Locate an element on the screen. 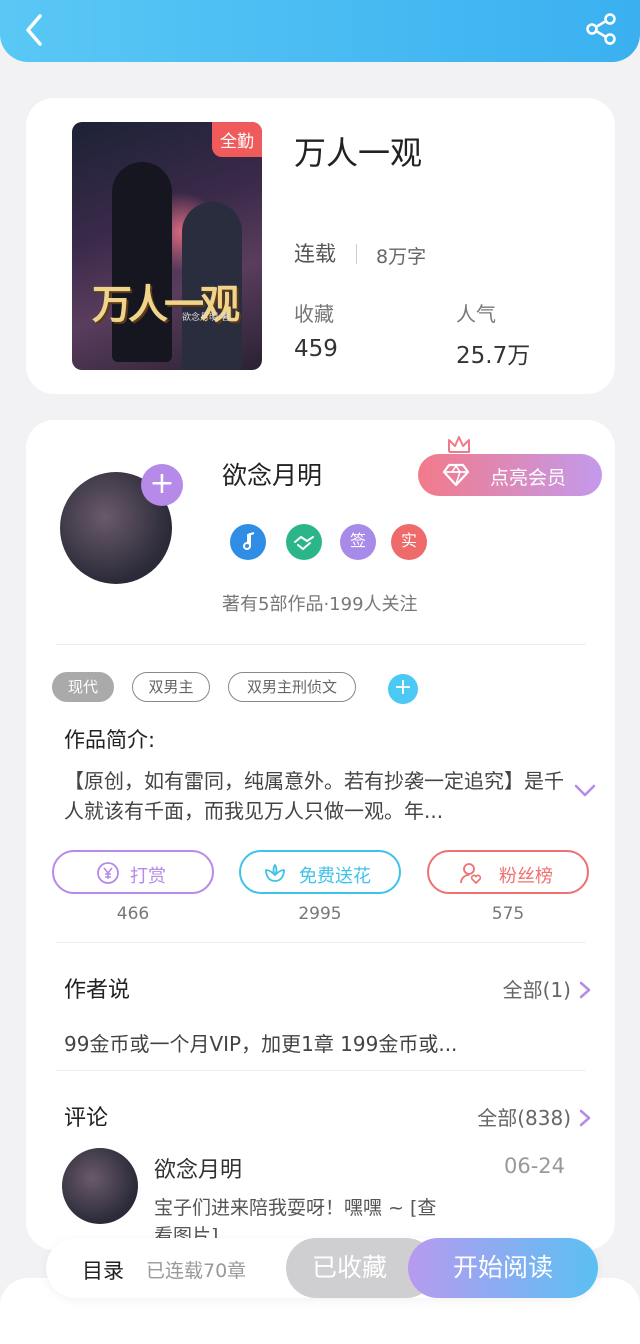  fan-ranking-button: 粉丝榜 is located at coordinates (508, 872).